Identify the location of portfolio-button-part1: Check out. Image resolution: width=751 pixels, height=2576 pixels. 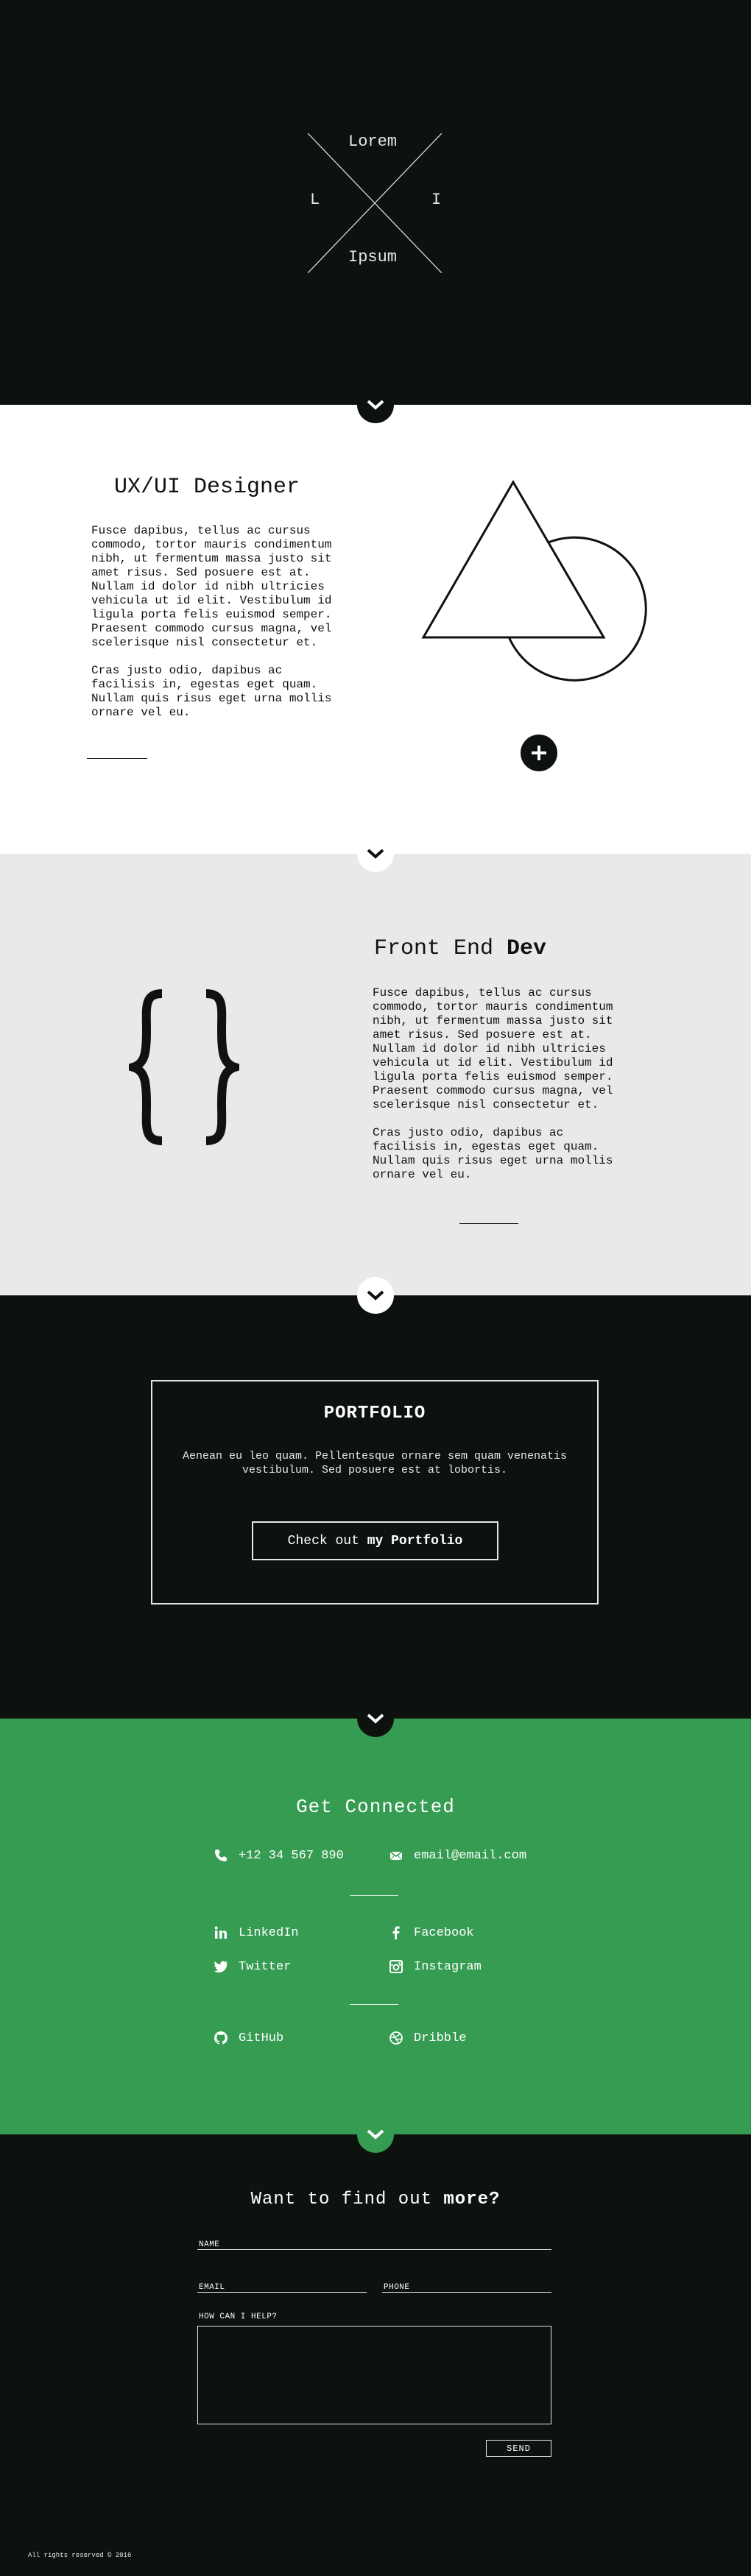
(327, 1541).